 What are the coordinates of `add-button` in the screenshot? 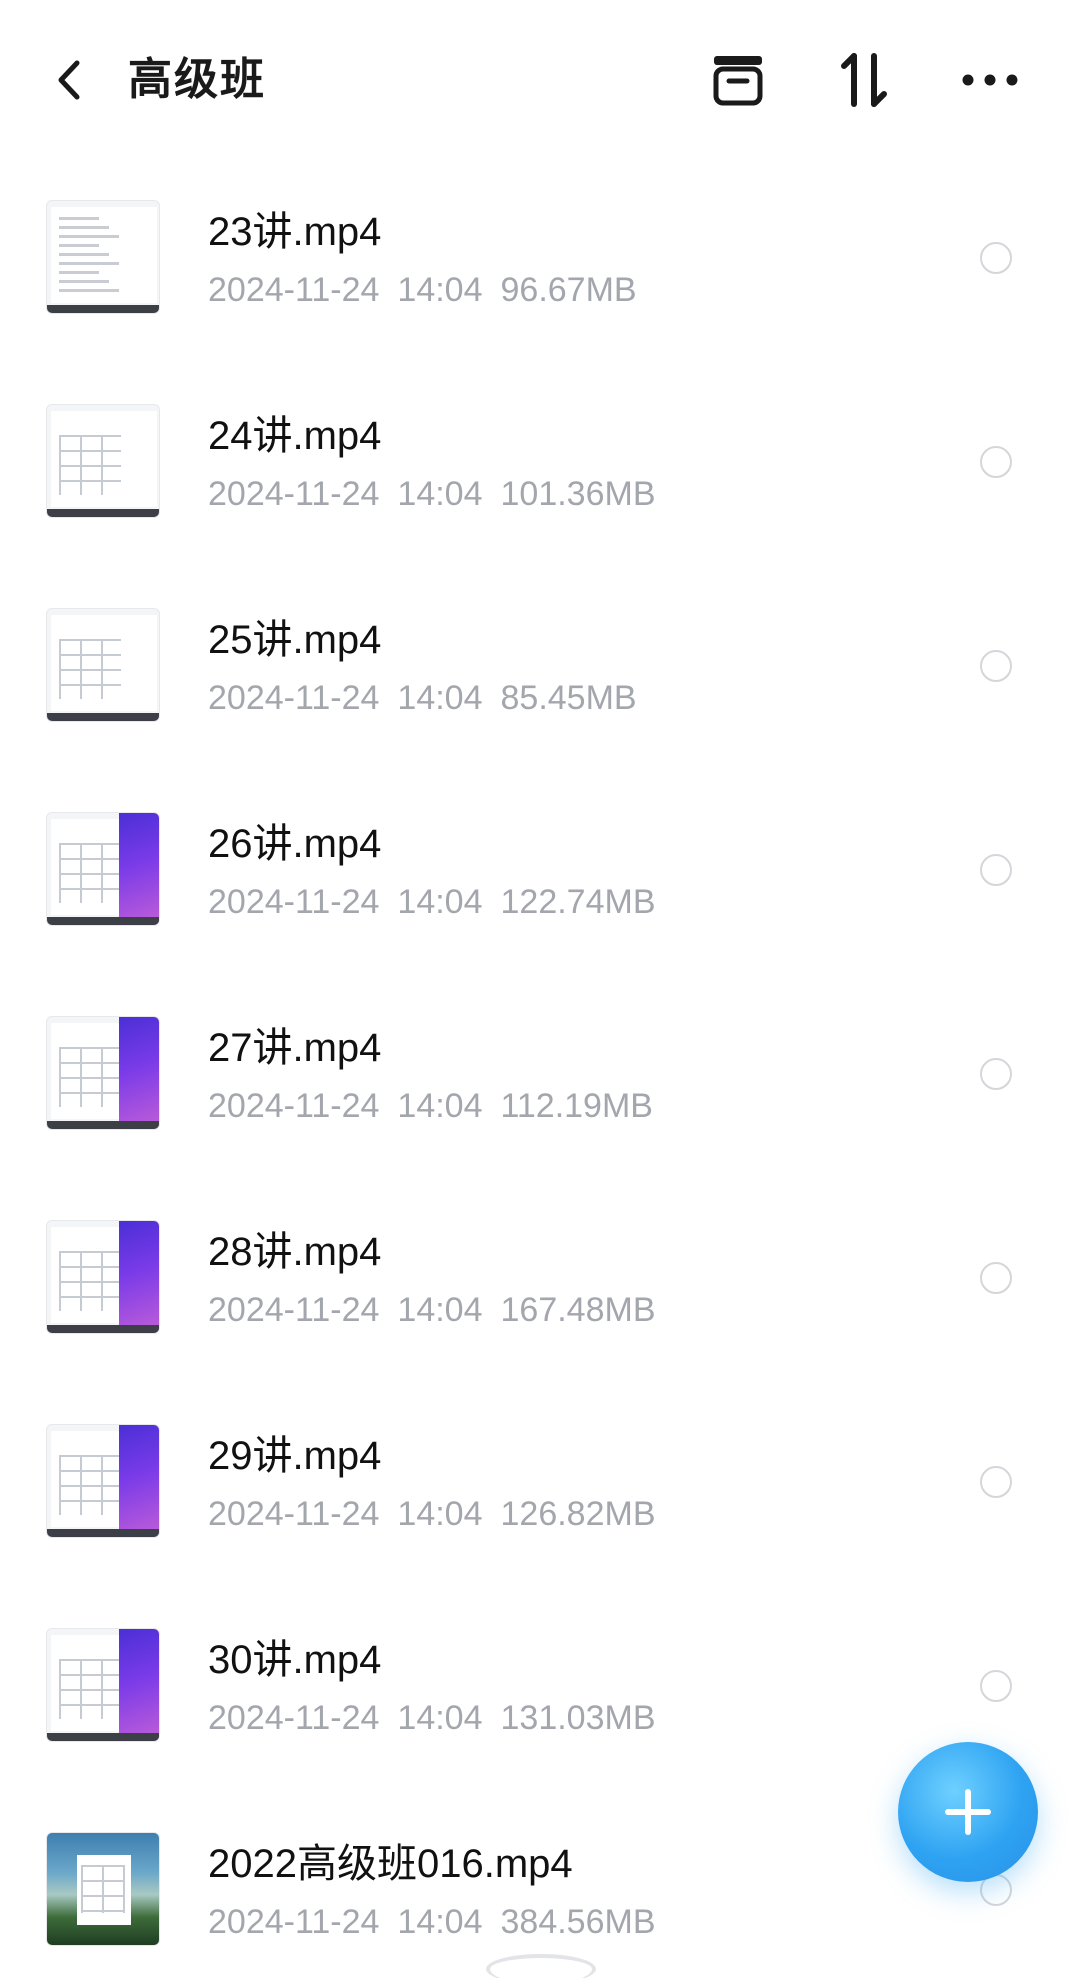 It's located at (968, 1812).